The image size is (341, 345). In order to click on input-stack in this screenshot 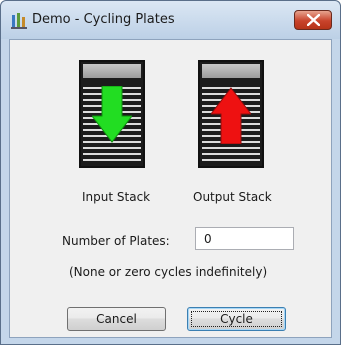, I will do `click(112, 114)`.